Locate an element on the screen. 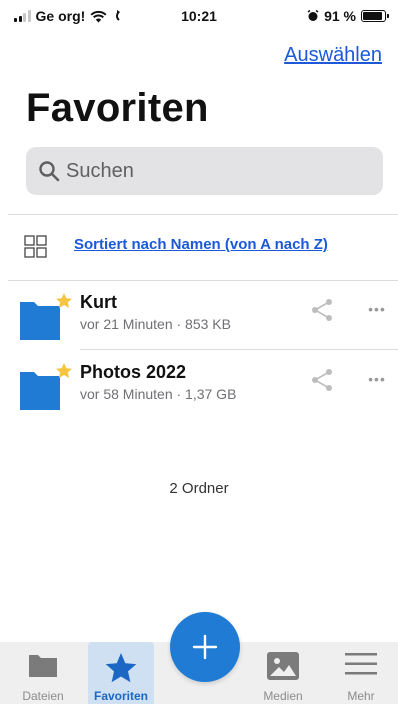 The image size is (398, 704). battery-percent: 91 % is located at coordinates (340, 16).